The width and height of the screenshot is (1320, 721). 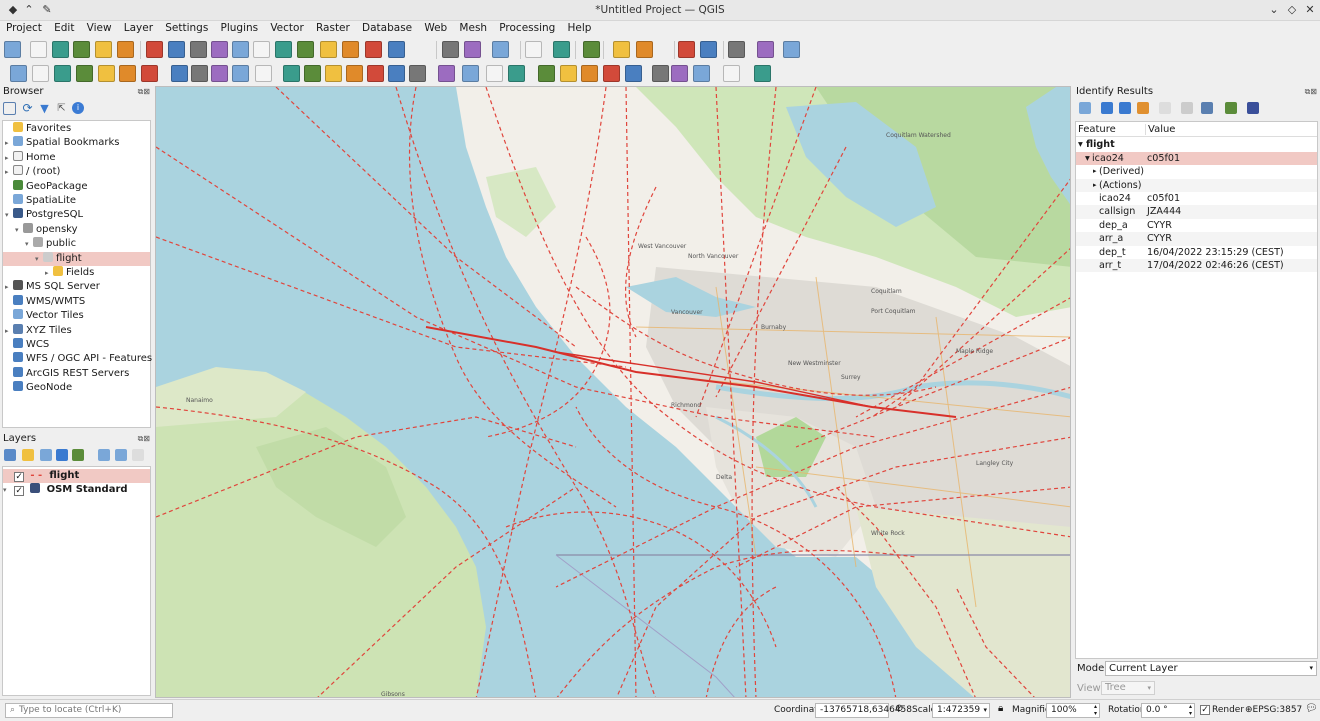 I want to click on menu-help: Help, so click(x=580, y=27).